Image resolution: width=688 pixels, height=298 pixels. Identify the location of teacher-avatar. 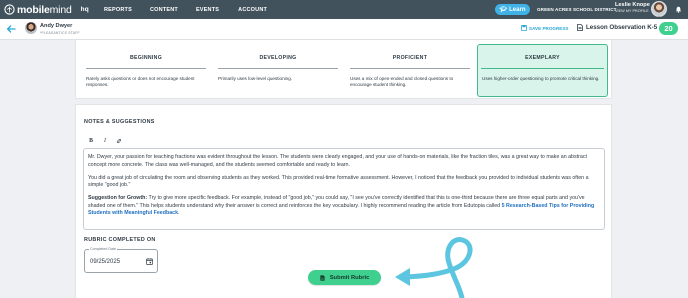
(31, 28).